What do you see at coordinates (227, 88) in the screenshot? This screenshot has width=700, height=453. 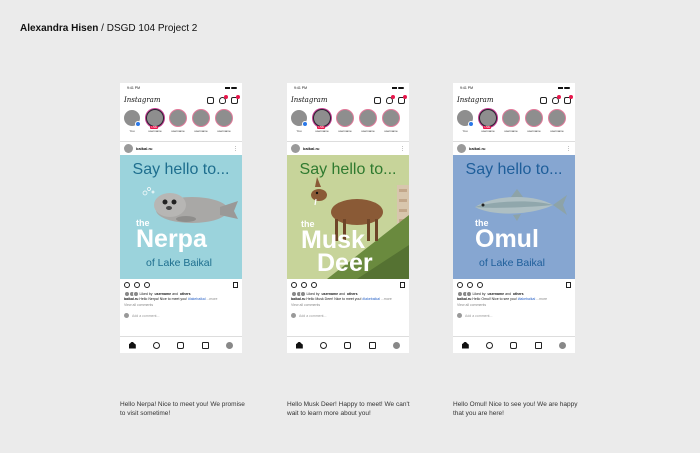 I see `signal-icon` at bounding box center [227, 88].